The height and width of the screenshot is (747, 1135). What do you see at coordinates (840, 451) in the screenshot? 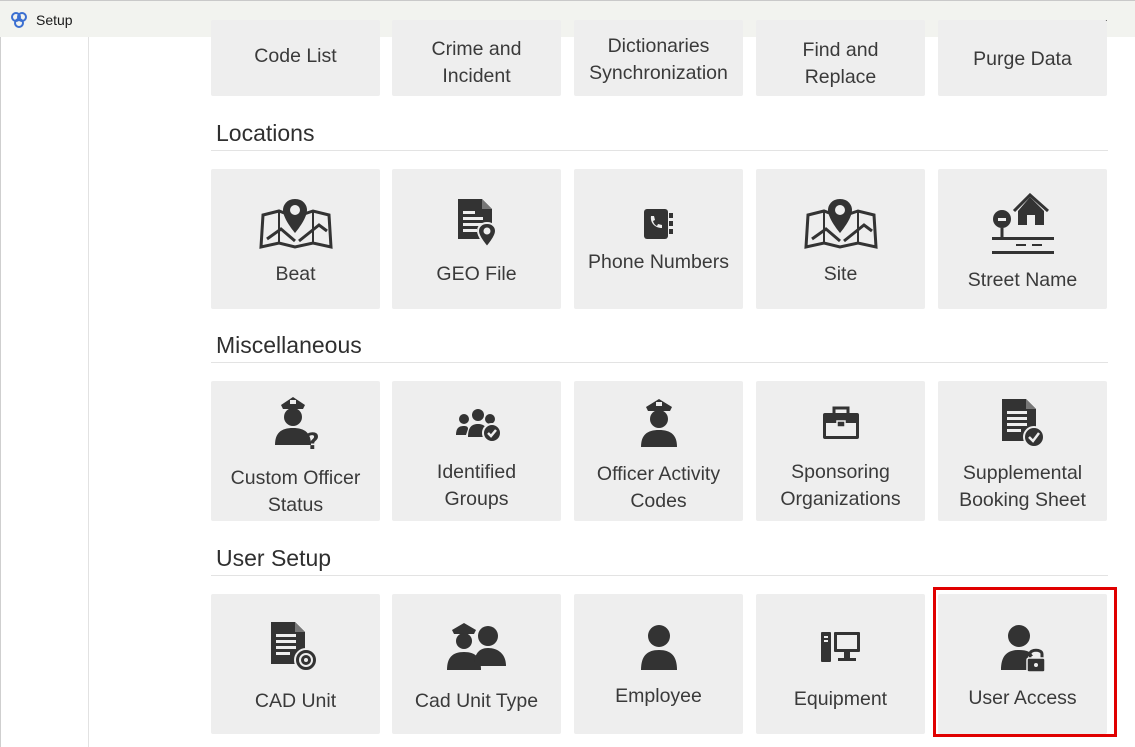
I see `tile-sponsoring-organizations: Sponsoring Organizations` at bounding box center [840, 451].